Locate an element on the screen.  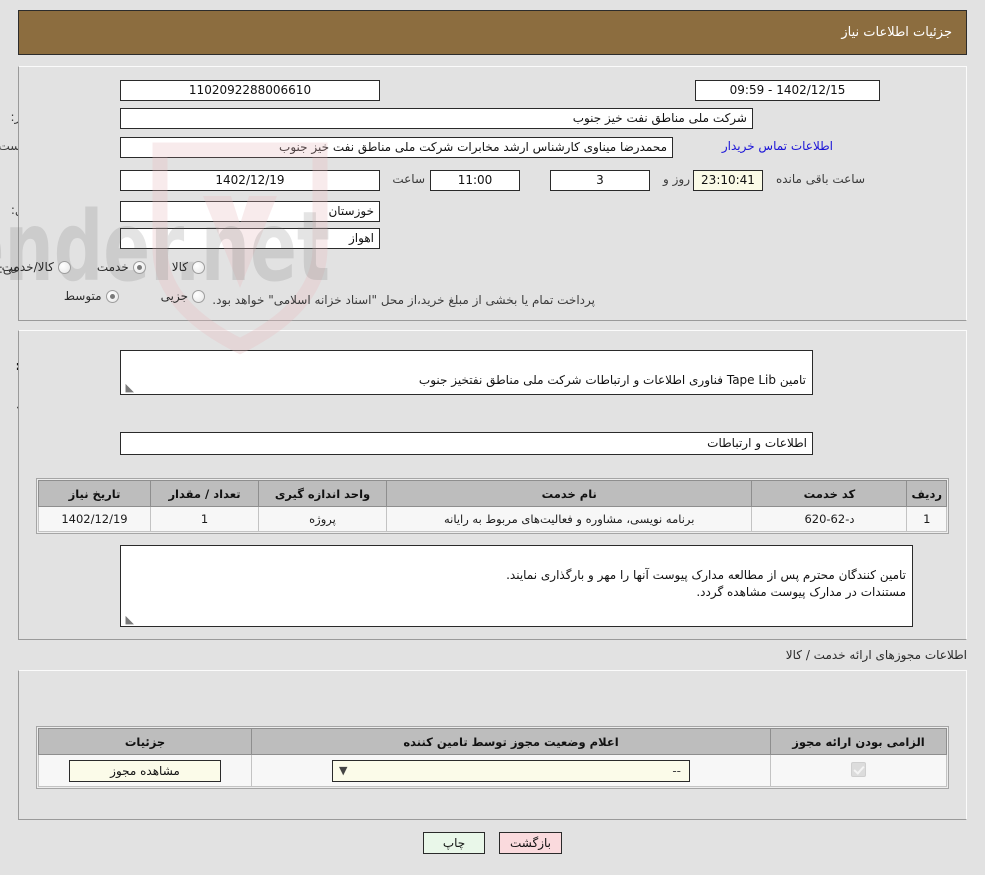
checkbox-icon is located at coordinates (858, 769).